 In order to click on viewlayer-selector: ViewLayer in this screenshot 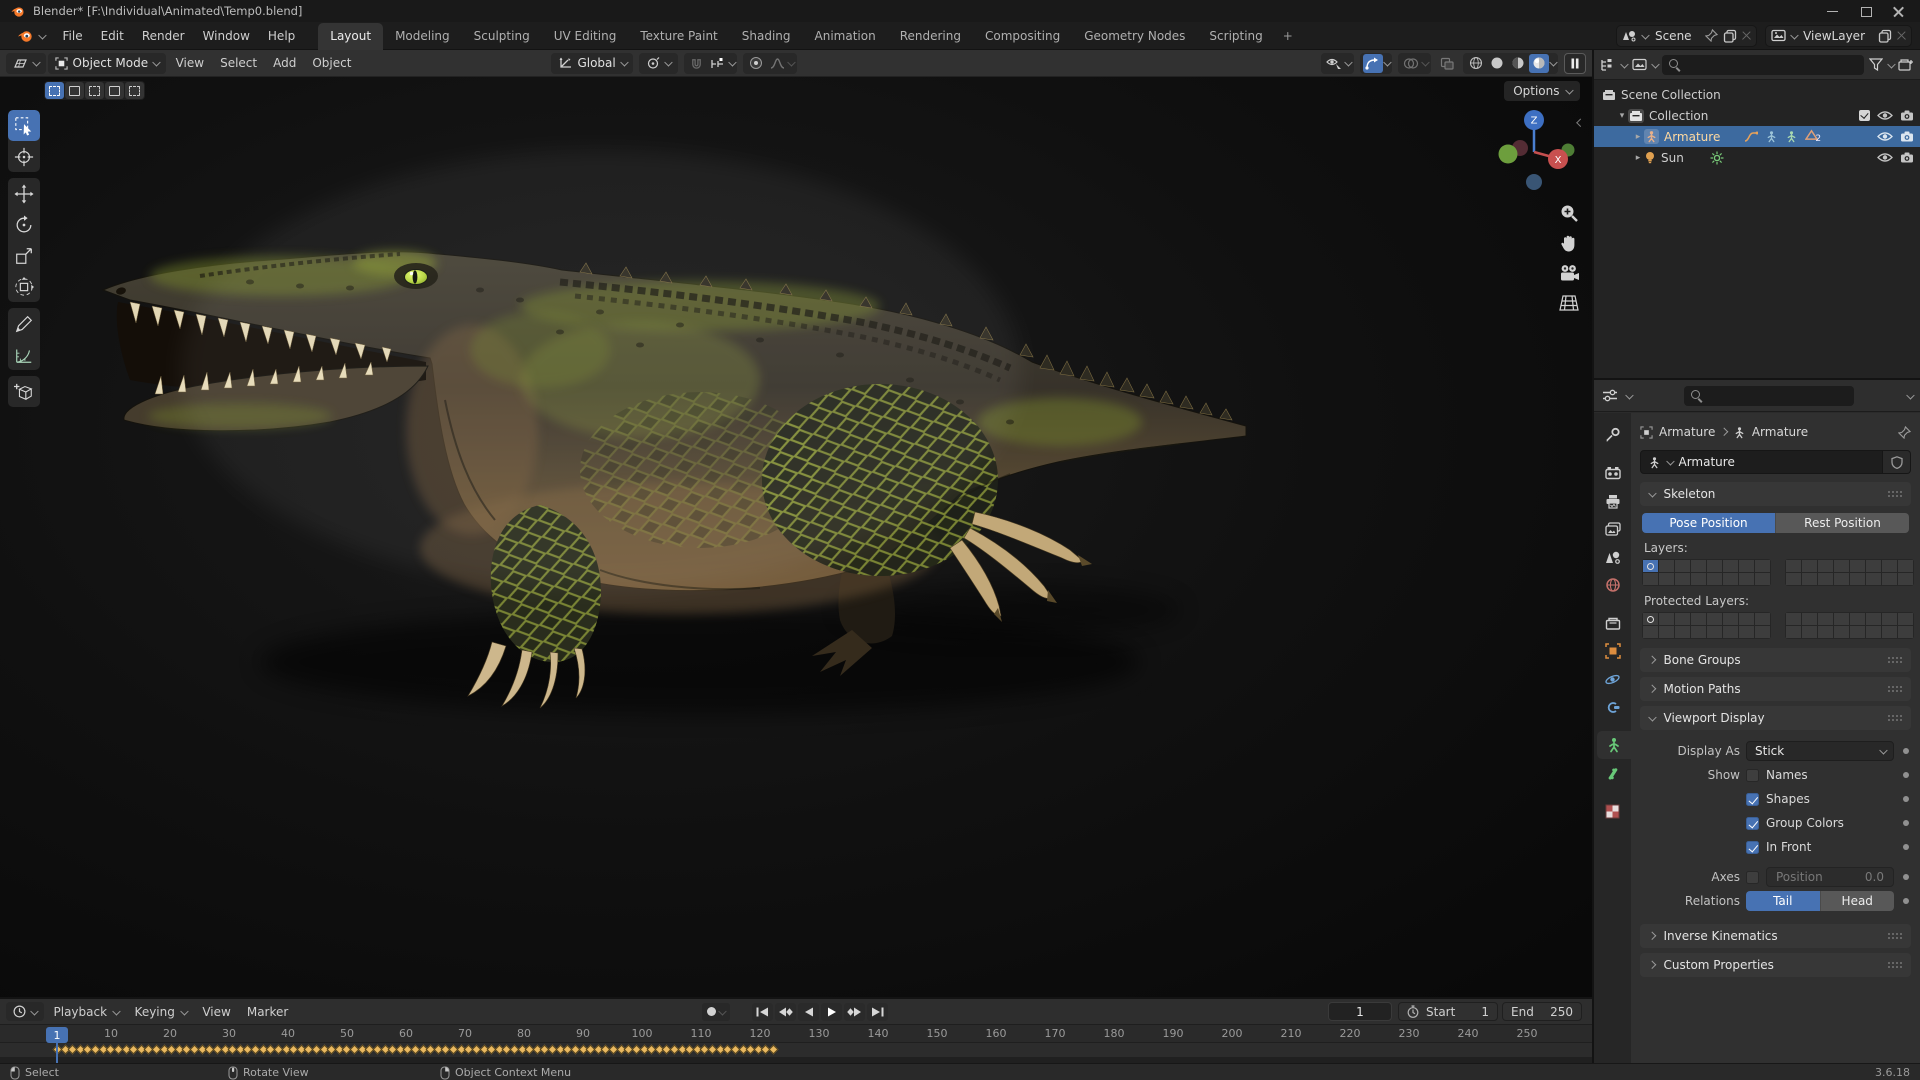, I will do `click(1838, 35)`.